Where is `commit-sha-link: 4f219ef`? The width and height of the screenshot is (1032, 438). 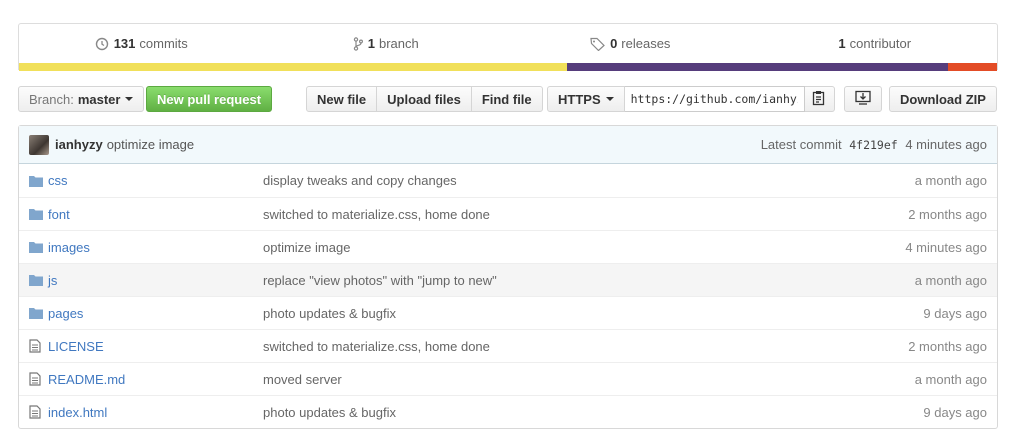 commit-sha-link: 4f219ef is located at coordinates (873, 145).